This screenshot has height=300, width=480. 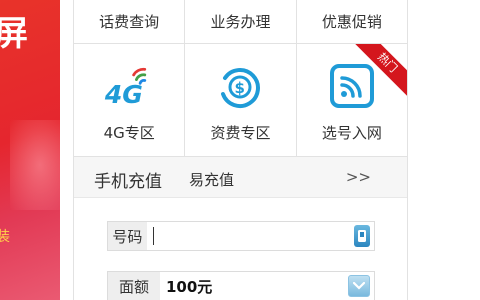 I want to click on contacts-button, so click(x=361, y=236).